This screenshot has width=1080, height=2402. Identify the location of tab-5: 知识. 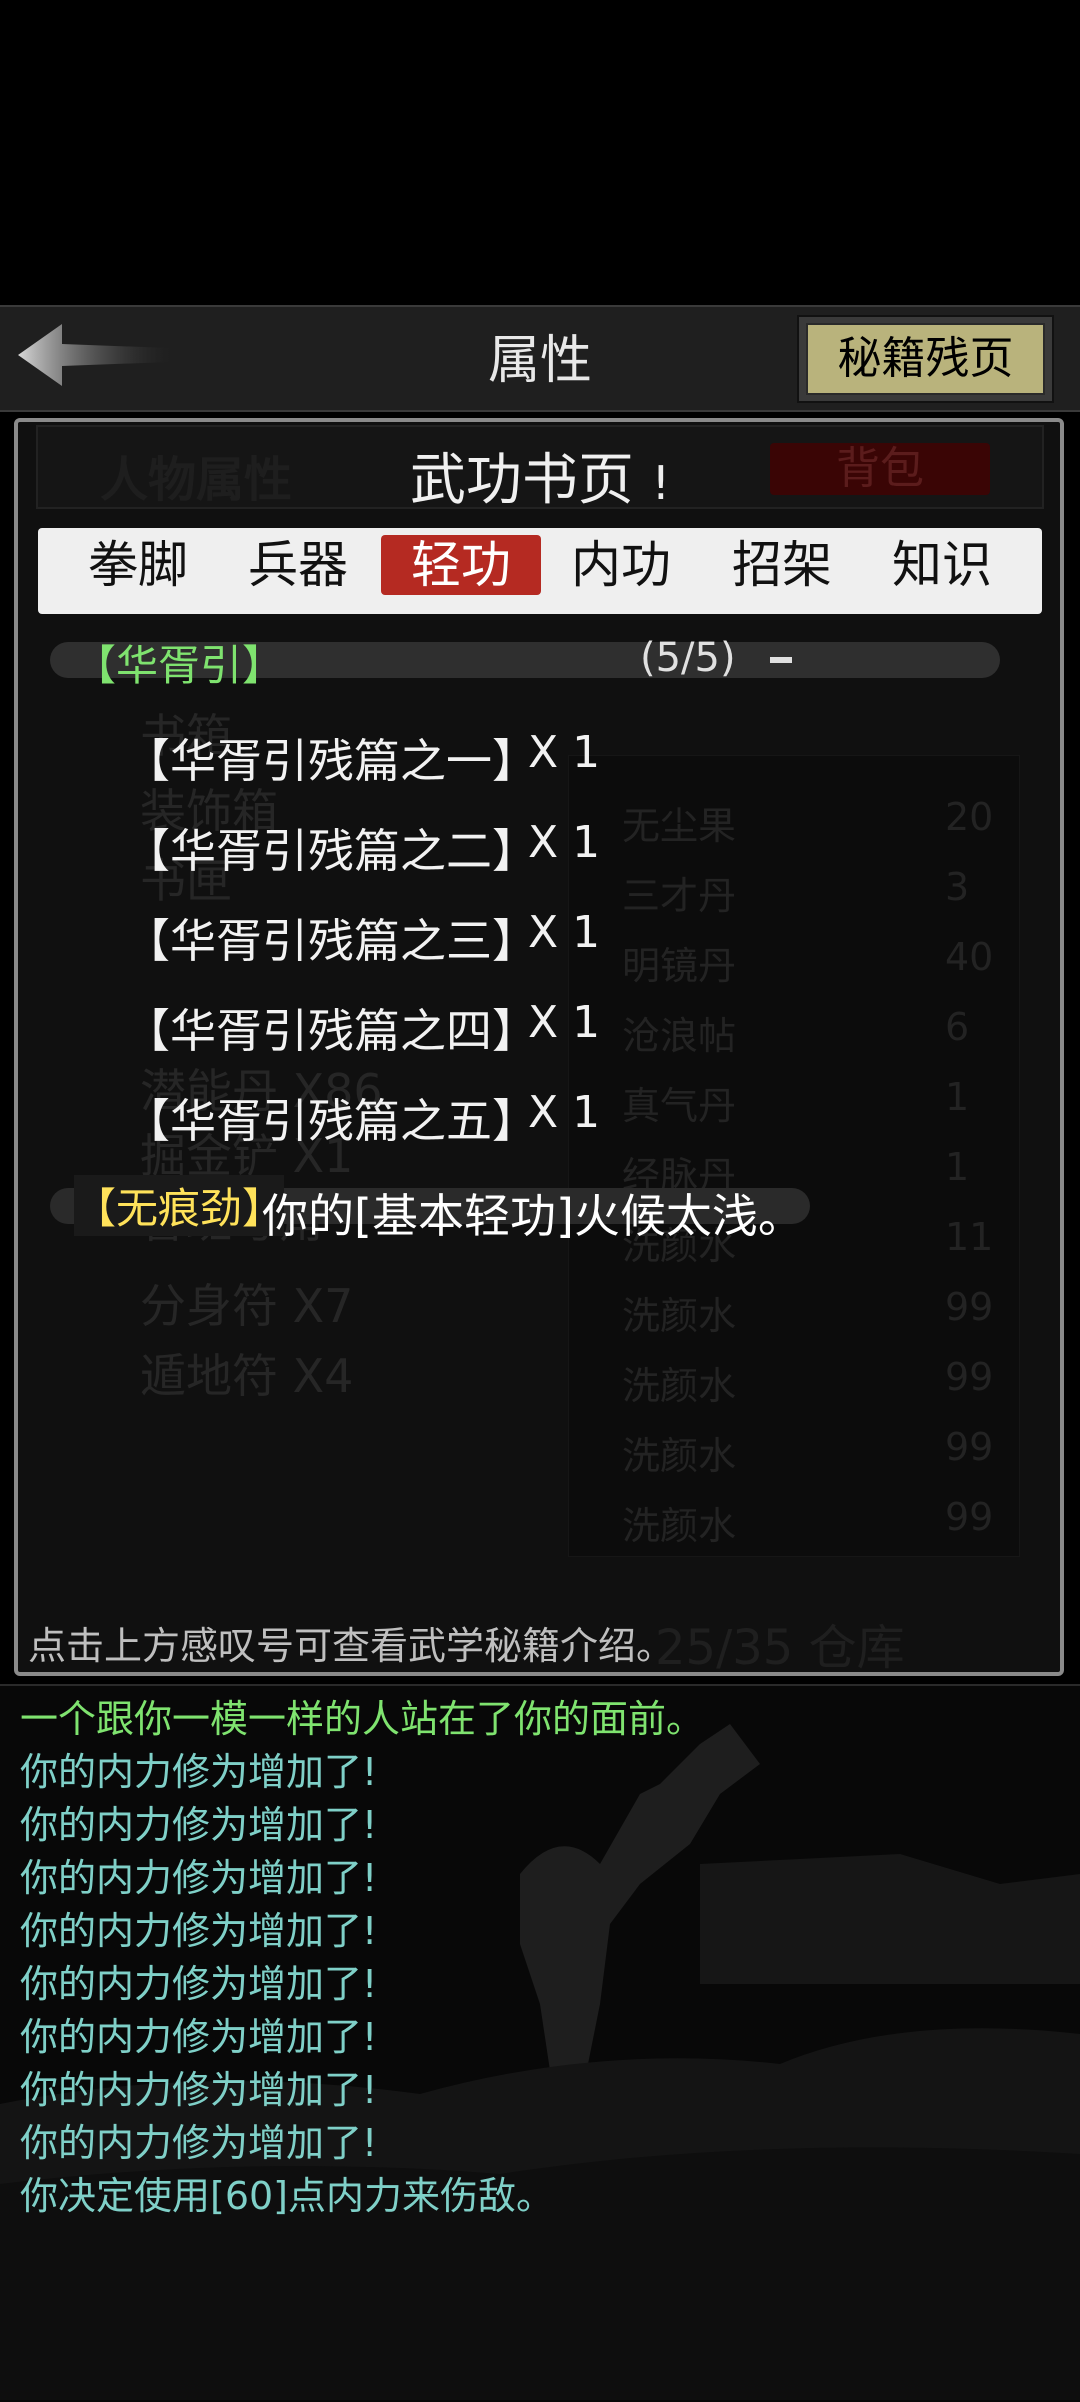
(942, 565).